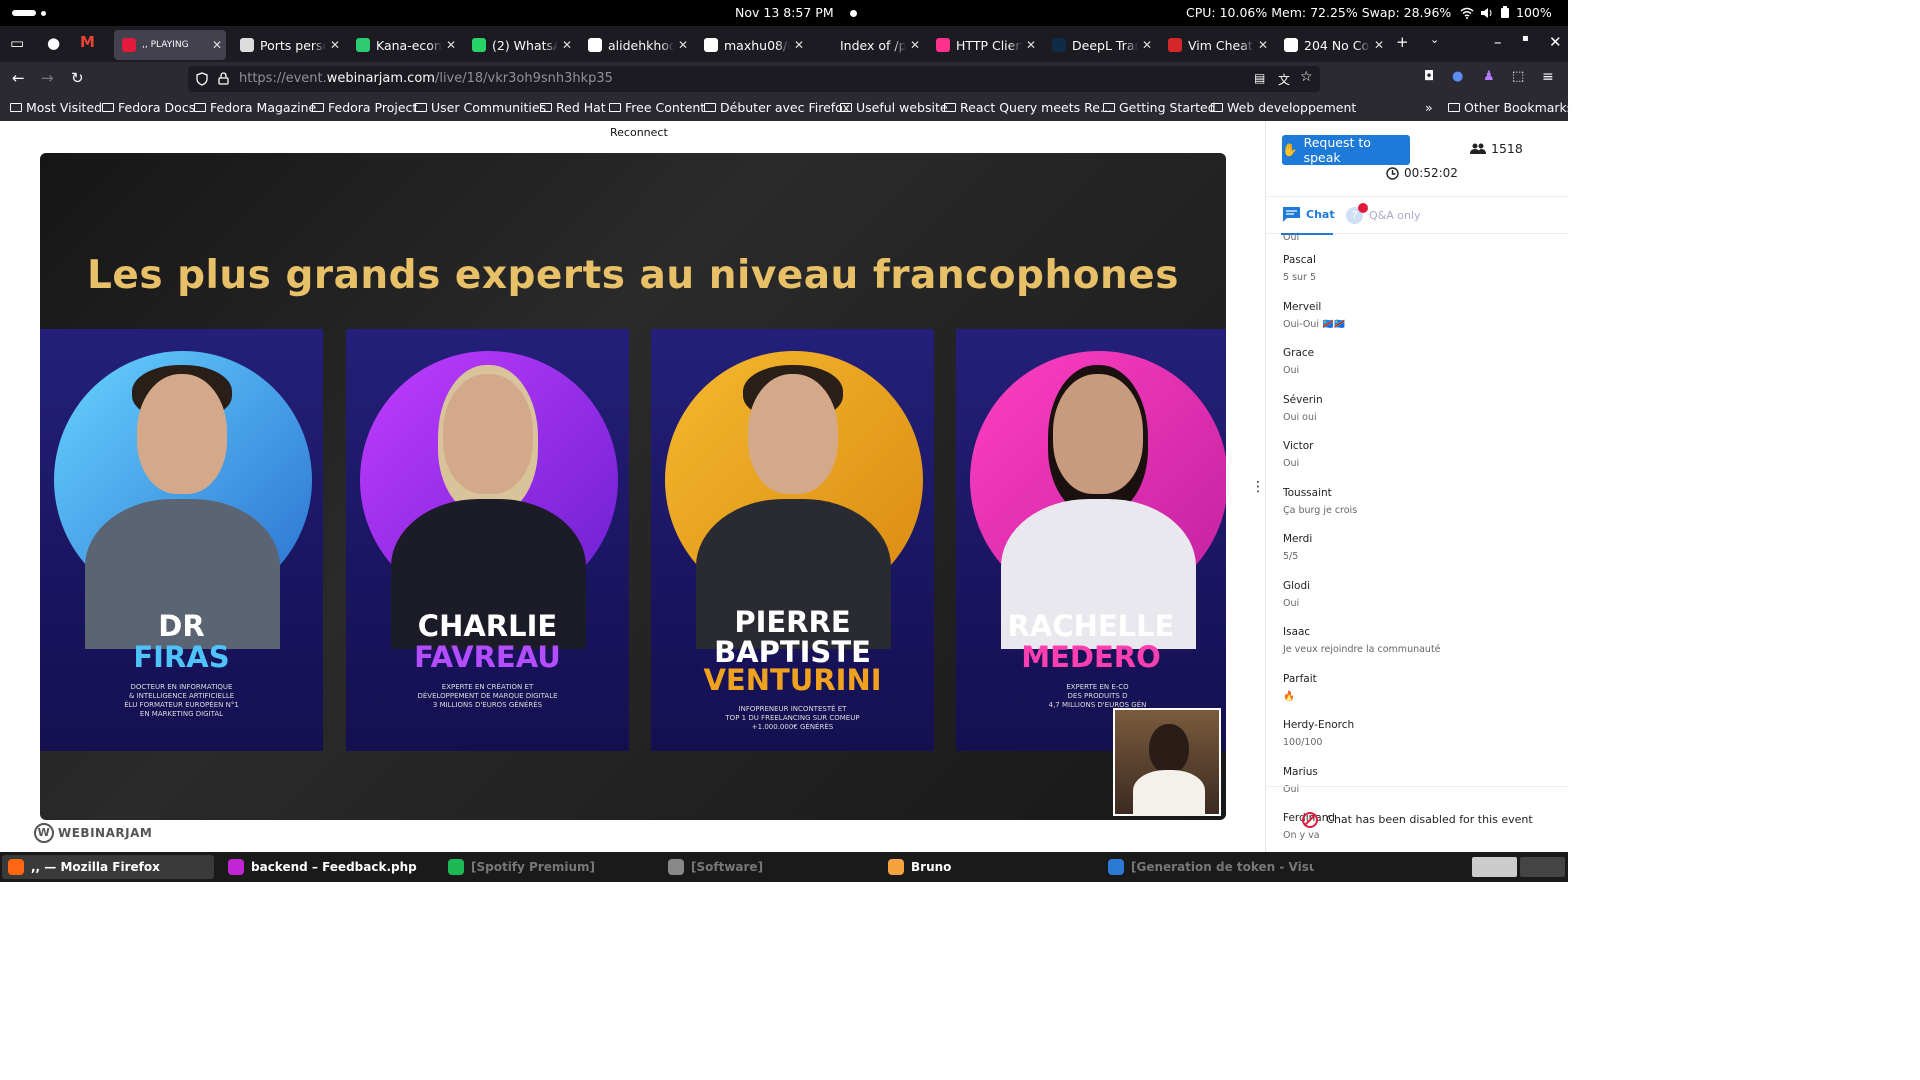  What do you see at coordinates (108, 867) in the screenshot?
I see `taskbar-window: ,, — Mozilla Firefox` at bounding box center [108, 867].